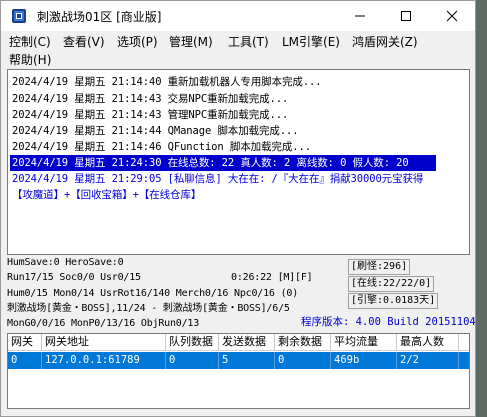  I want to click on col-gateway-address: 网关地址, so click(104, 342).